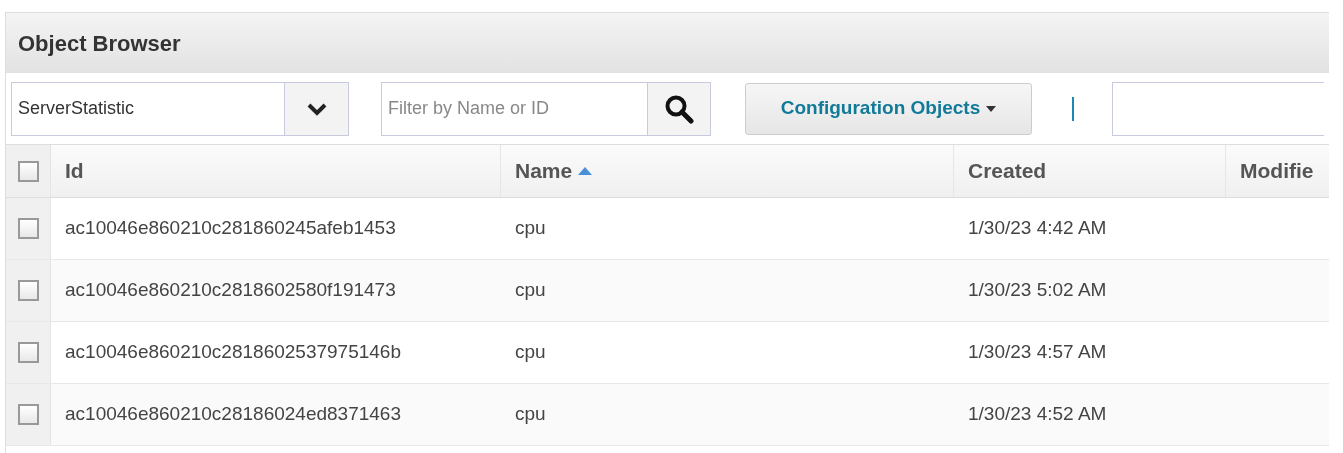 The width and height of the screenshot is (1343, 453). Describe the element at coordinates (1217, 108) in the screenshot. I see `text-field` at that location.